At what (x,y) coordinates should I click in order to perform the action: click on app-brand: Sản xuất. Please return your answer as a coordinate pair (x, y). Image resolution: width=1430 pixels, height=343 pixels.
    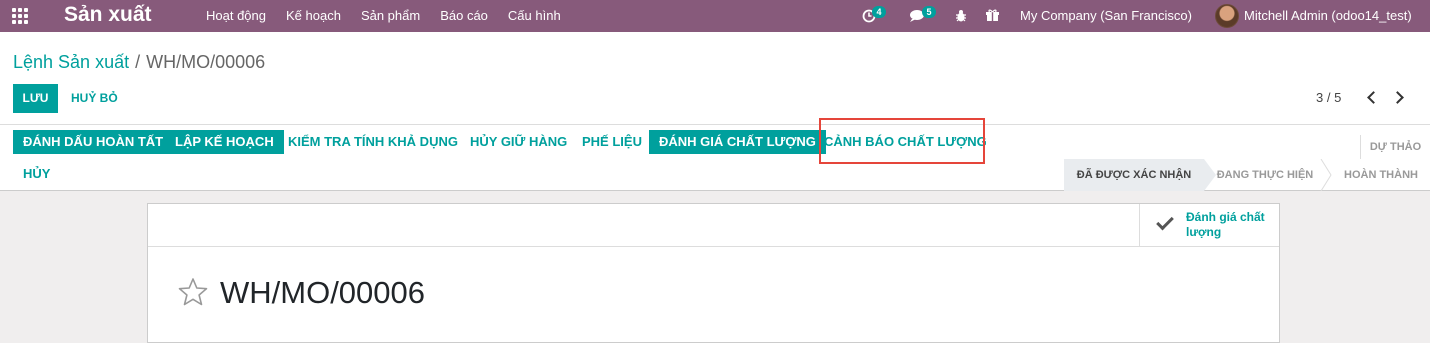
    Looking at the image, I should click on (108, 15).